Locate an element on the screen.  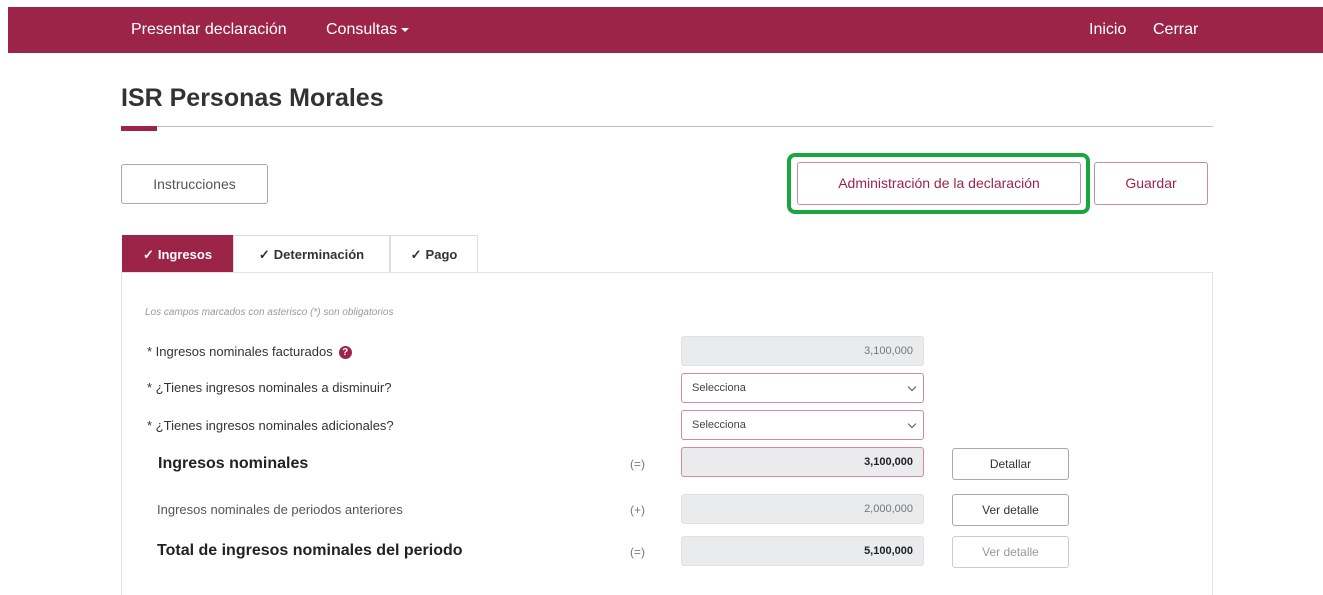
ingresos-facturados-field: 3,100,000 is located at coordinates (802, 351).